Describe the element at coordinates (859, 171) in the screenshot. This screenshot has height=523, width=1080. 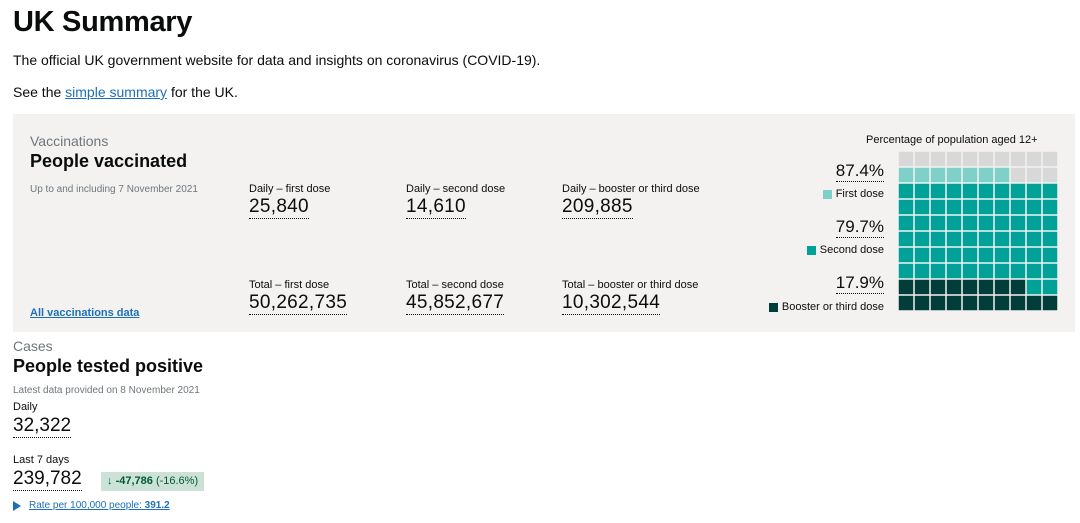
I see `first-dose-percentage: 87.4%` at that location.